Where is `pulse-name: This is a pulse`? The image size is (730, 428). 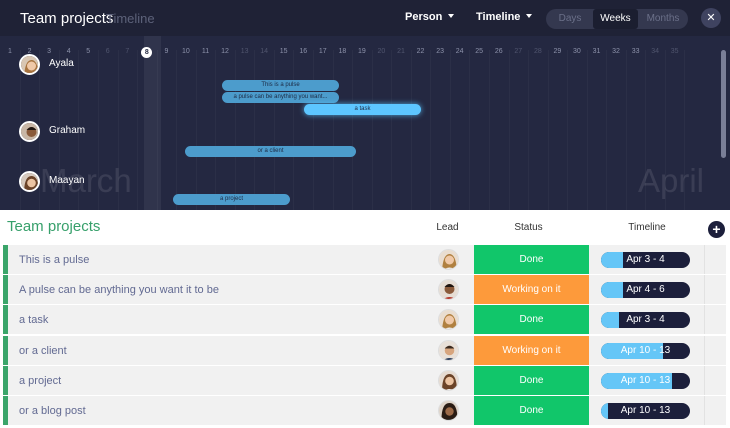
pulse-name: This is a pulse is located at coordinates (54, 260).